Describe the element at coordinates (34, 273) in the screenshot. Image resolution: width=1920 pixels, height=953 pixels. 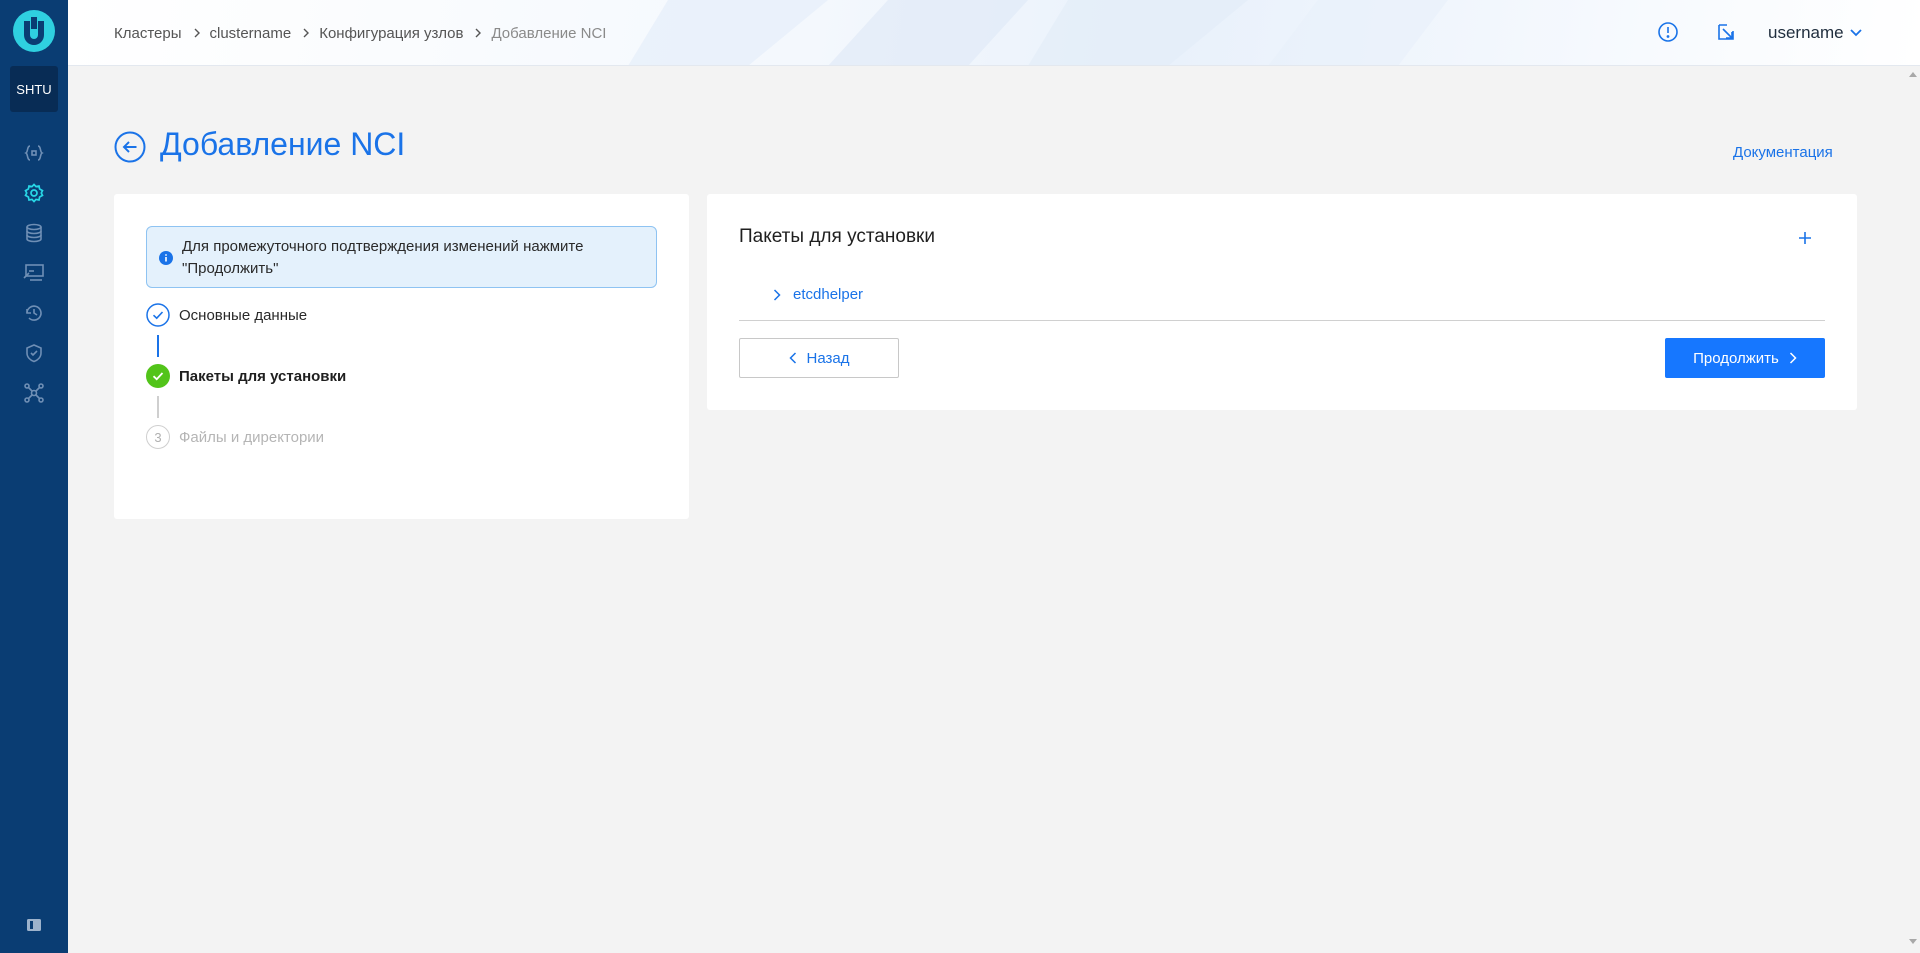
I see `monitor-icon` at that location.